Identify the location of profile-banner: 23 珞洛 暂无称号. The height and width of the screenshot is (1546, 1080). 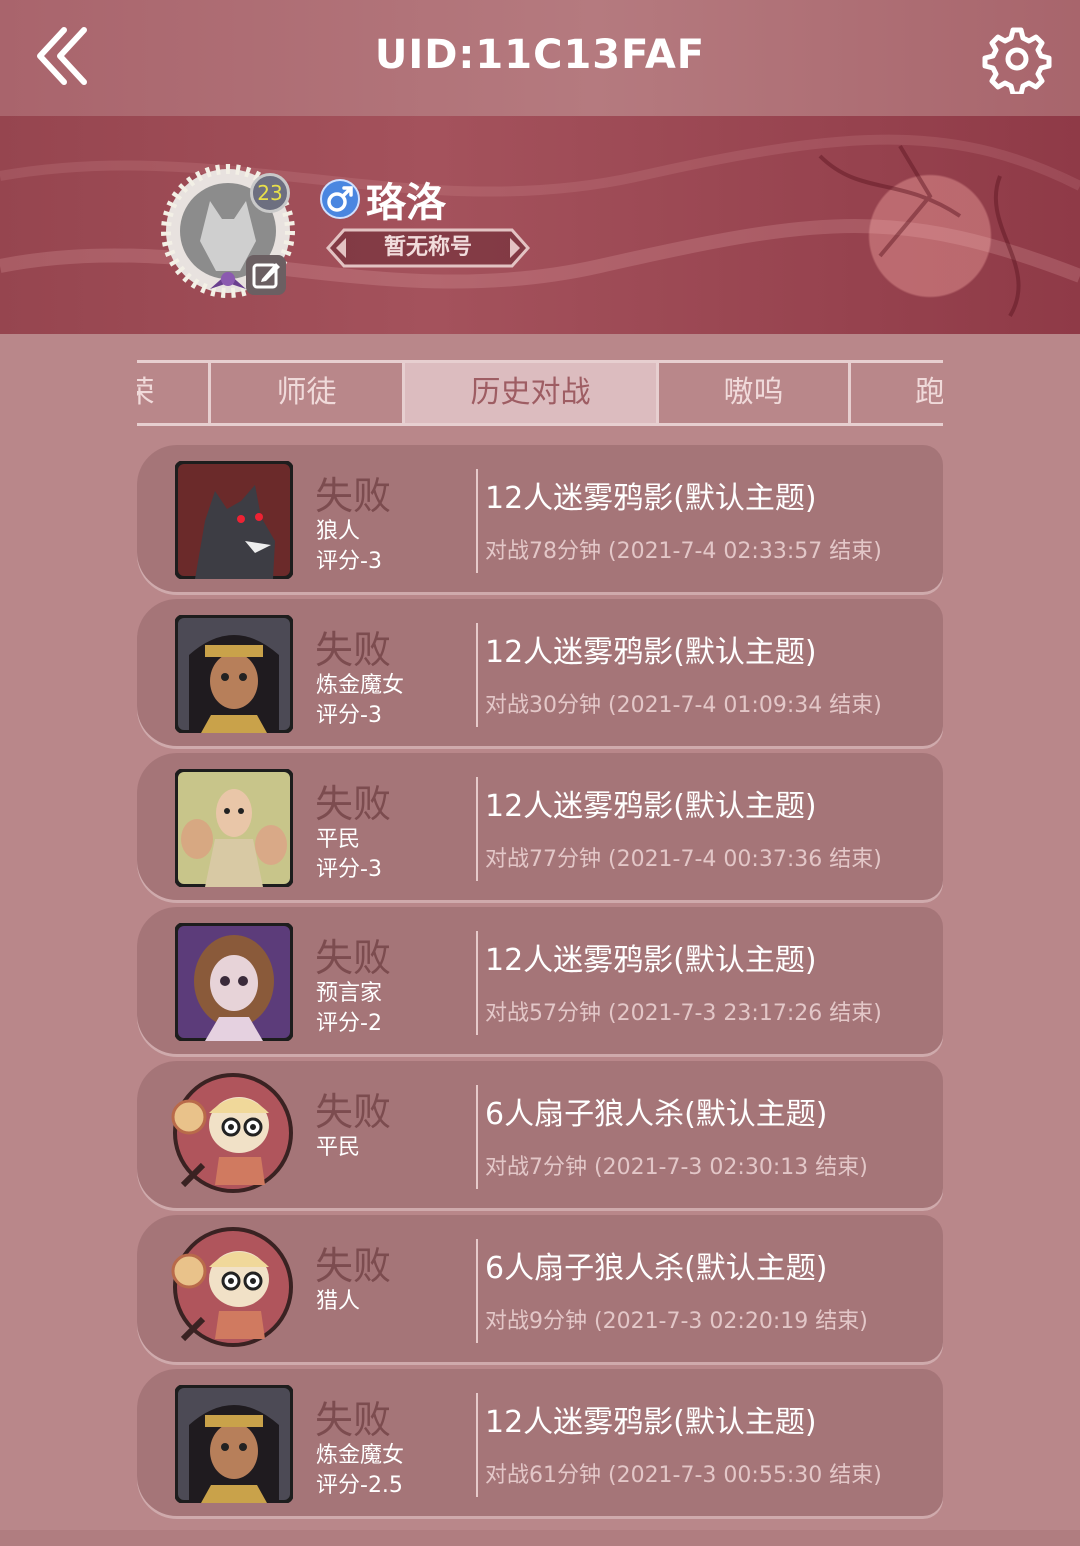
(540, 225).